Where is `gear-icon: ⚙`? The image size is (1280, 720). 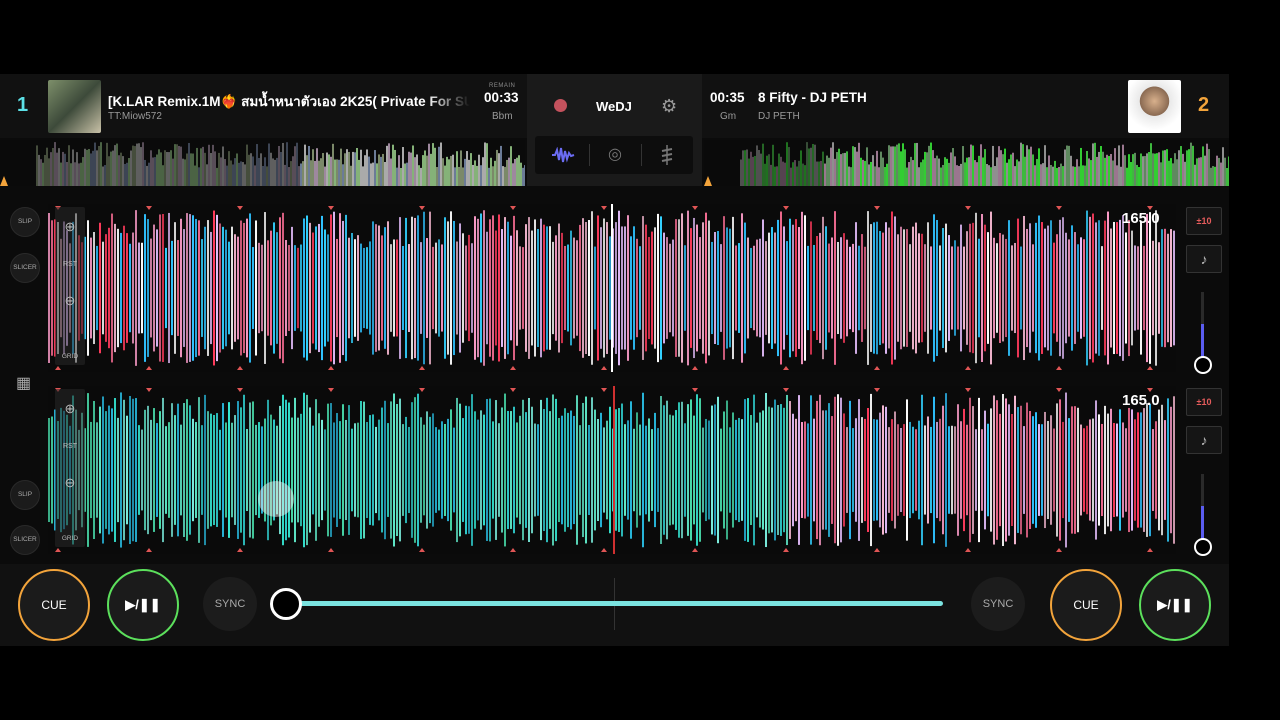
gear-icon: ⚙ is located at coordinates (669, 106).